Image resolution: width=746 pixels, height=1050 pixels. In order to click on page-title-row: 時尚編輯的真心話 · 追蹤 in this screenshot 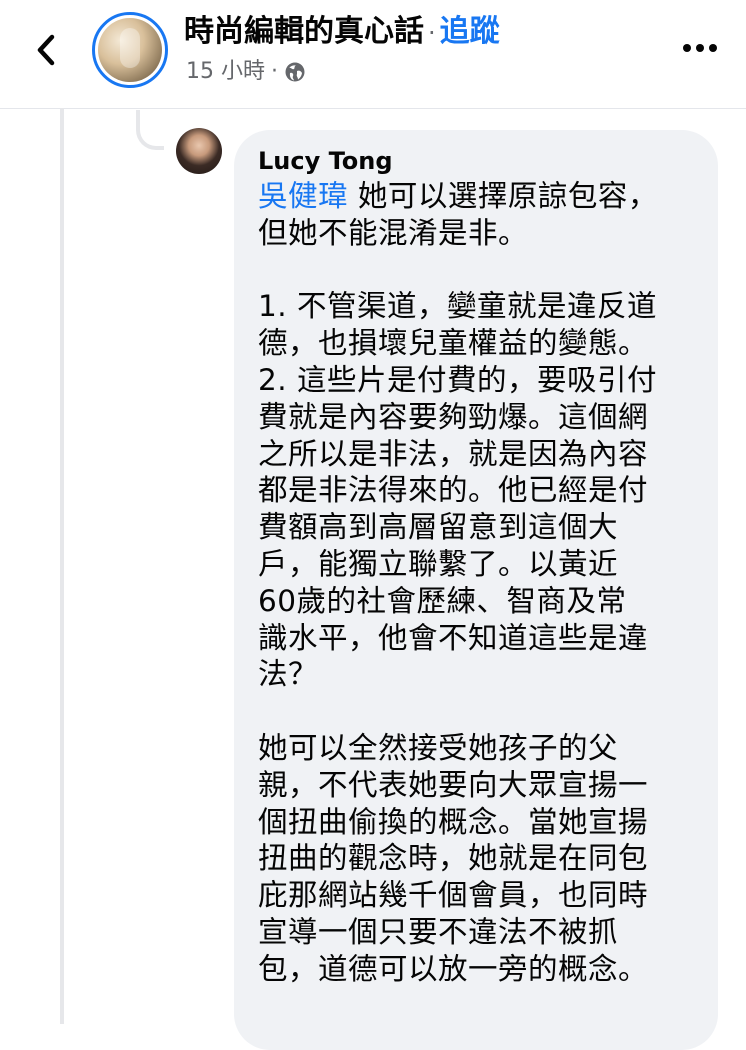, I will do `click(342, 32)`.